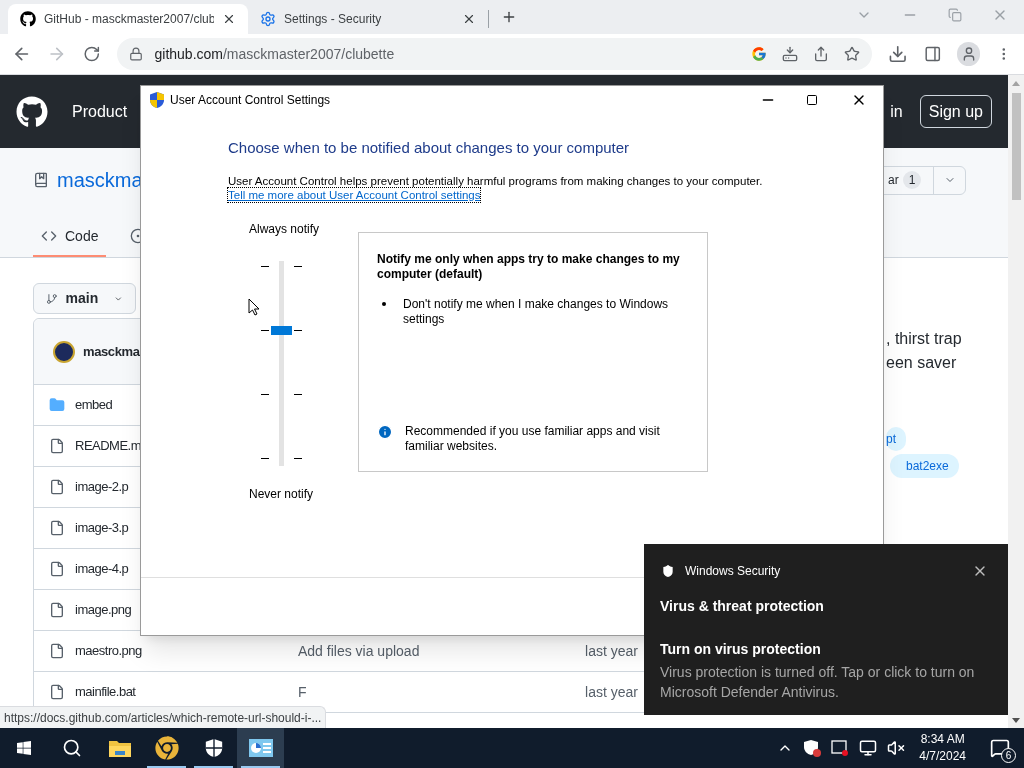 This screenshot has width=1024, height=768. What do you see at coordinates (70, 237) in the screenshot?
I see `code-tab: Code` at bounding box center [70, 237].